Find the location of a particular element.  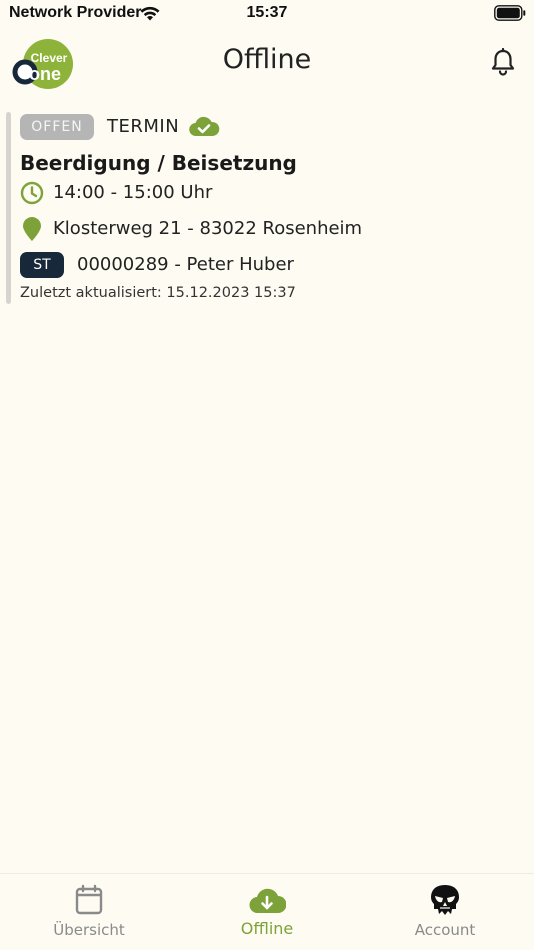

tab-overview: Übersicht is located at coordinates (89, 912).